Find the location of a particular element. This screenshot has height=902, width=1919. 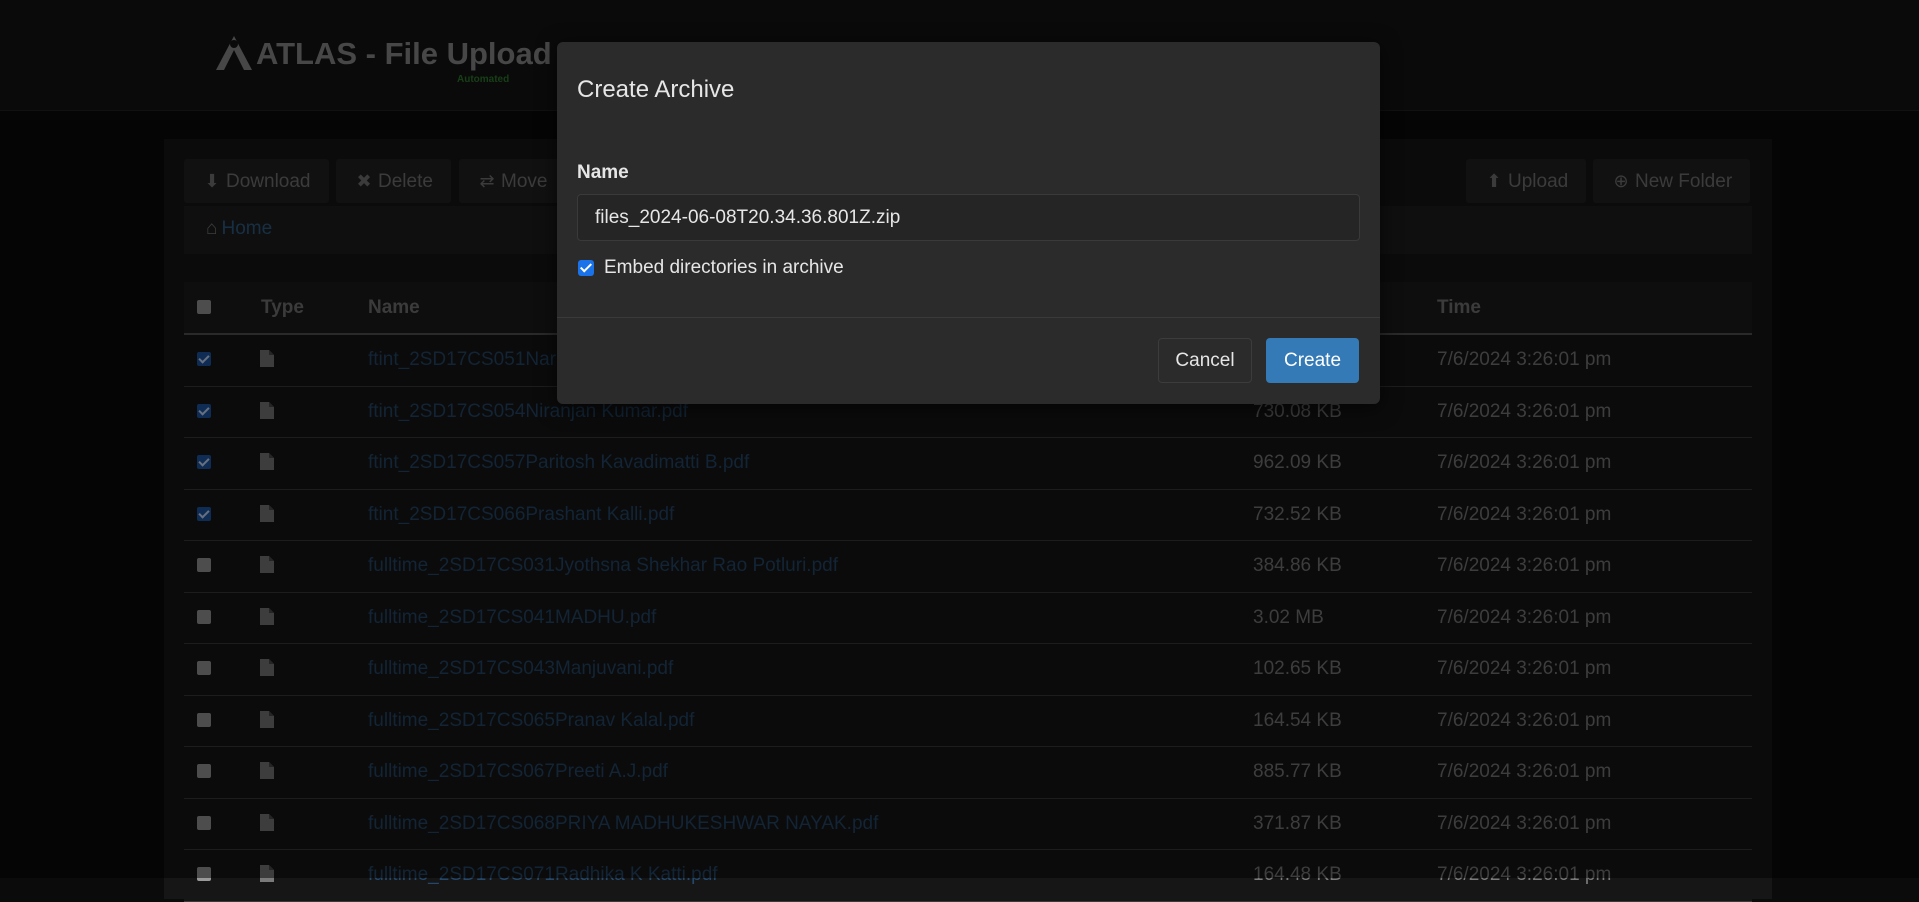

dialog-title: Create Archive is located at coordinates (656, 89).